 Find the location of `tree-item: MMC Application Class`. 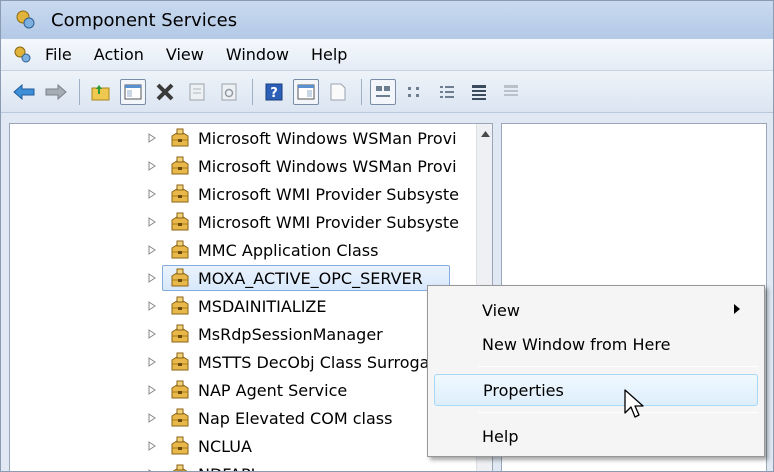

tree-item: MMC Application Class is located at coordinates (243, 250).